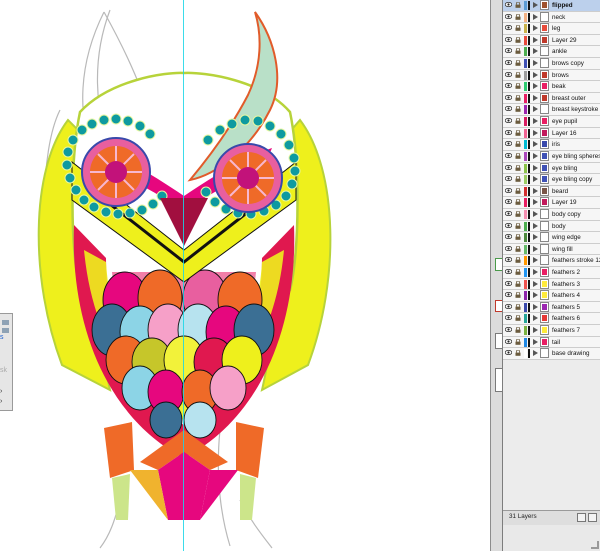 The width and height of the screenshot is (600, 551). Describe the element at coordinates (560, 191) in the screenshot. I see `layer-name: beard` at that location.